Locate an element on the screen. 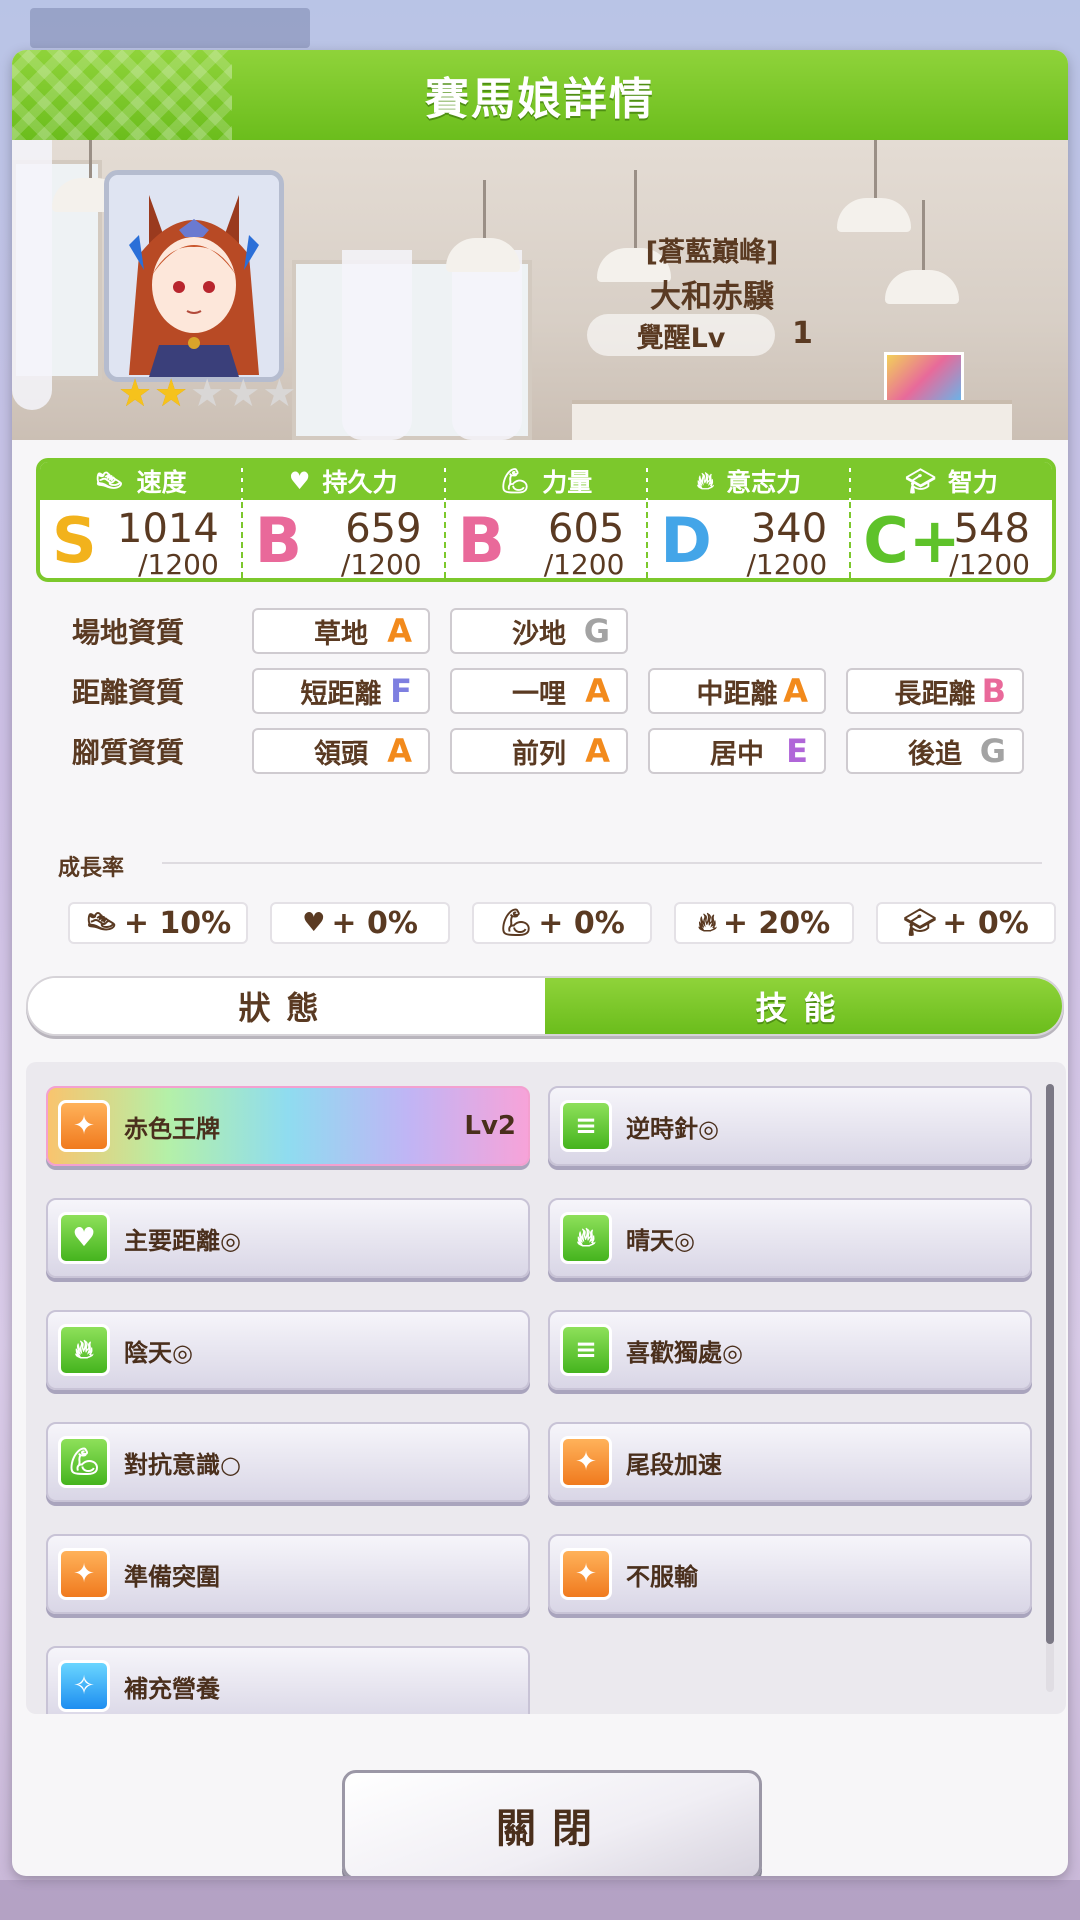 This screenshot has height=1920, width=1080. aptitude-grade: G is located at coordinates (992, 751).